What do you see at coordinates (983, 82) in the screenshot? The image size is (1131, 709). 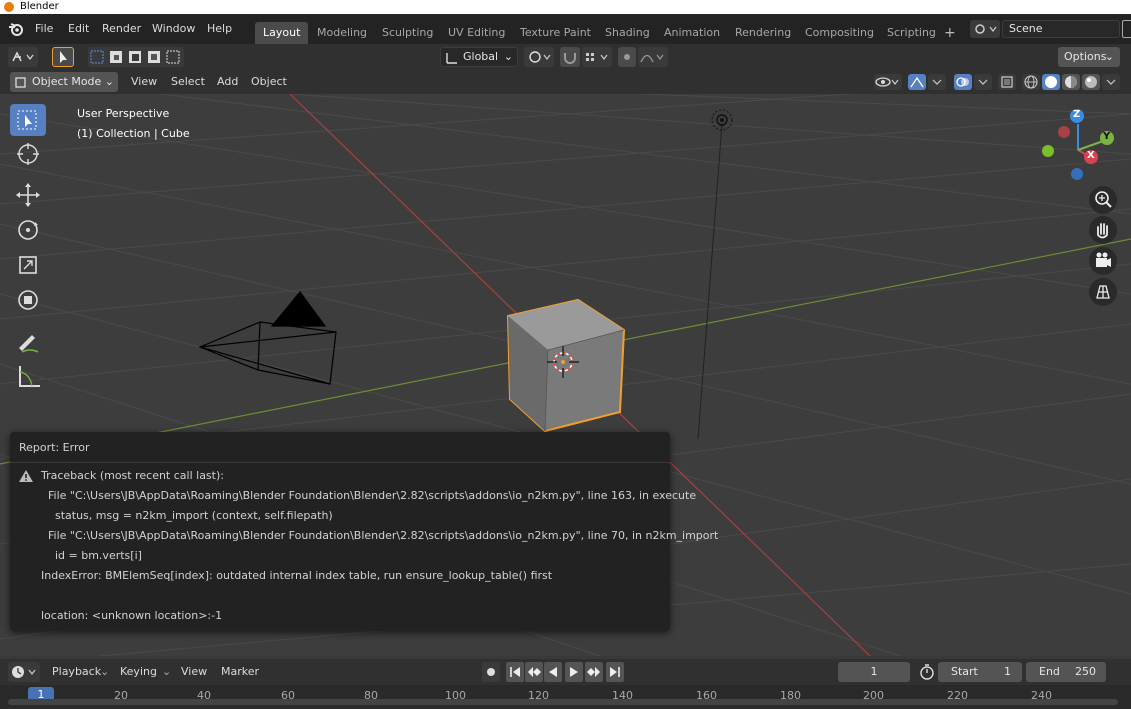 I see `overlays-options-dropdown` at bounding box center [983, 82].